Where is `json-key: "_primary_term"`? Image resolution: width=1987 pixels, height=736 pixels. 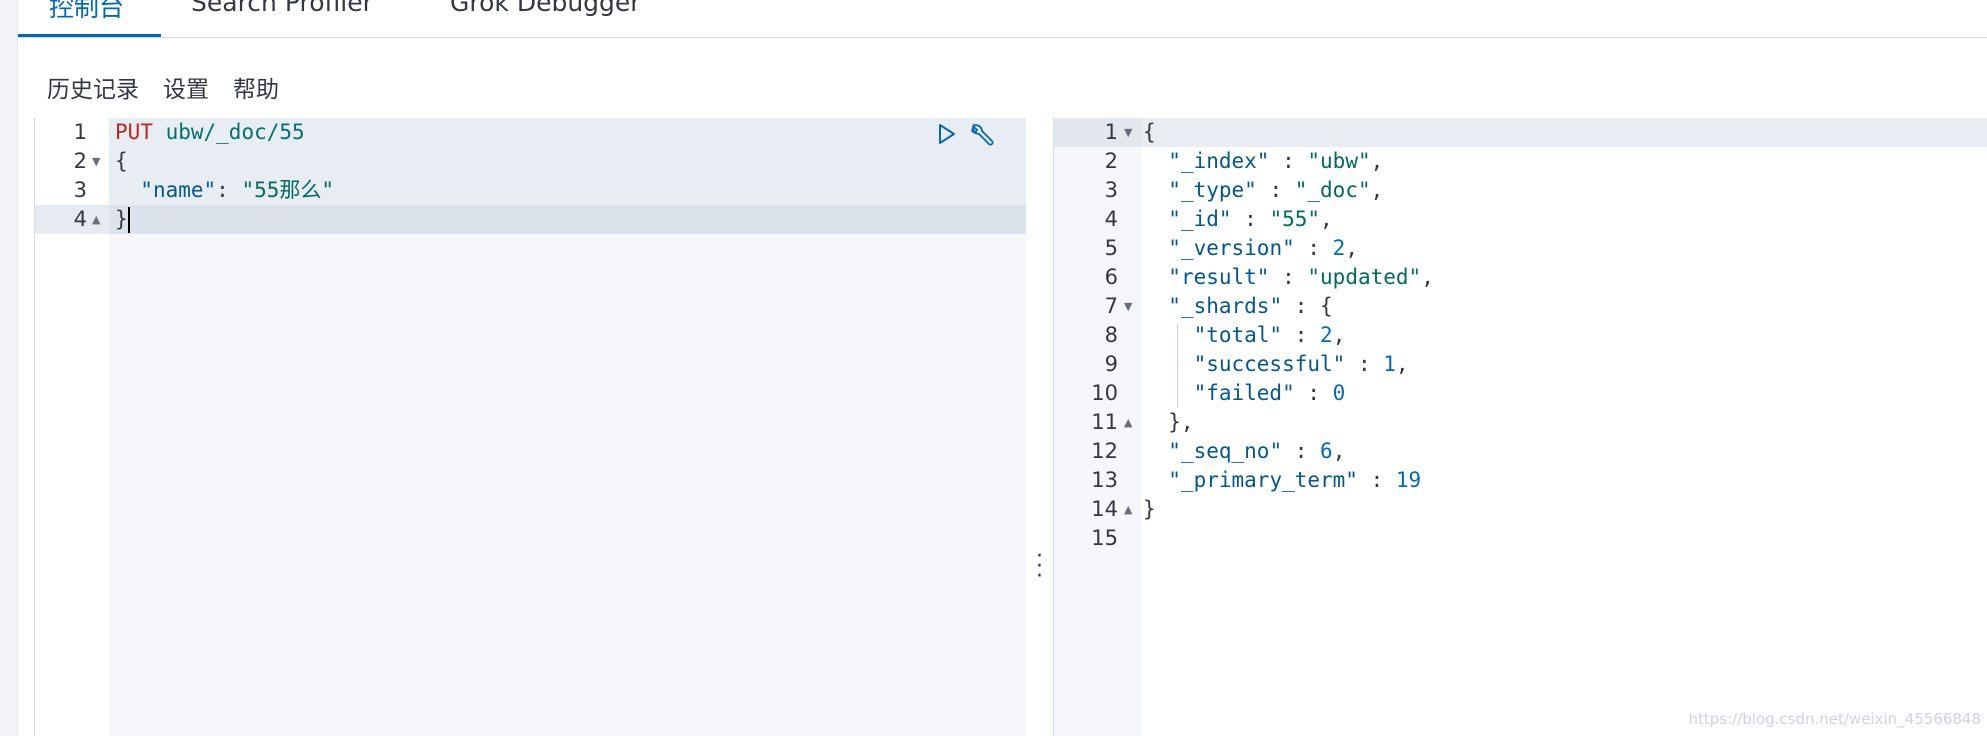 json-key: "_primary_term" is located at coordinates (1263, 480).